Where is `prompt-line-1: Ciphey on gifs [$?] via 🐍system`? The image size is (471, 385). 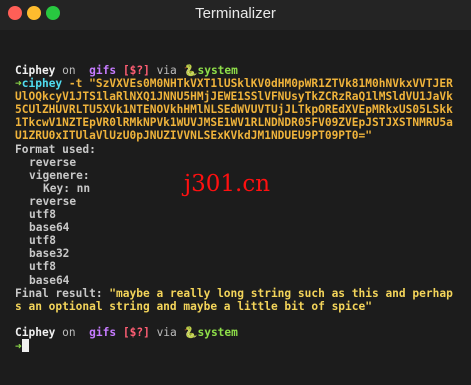 prompt-line-1: Ciphey on gifs [$?] via 🐍system is located at coordinates (237, 70).